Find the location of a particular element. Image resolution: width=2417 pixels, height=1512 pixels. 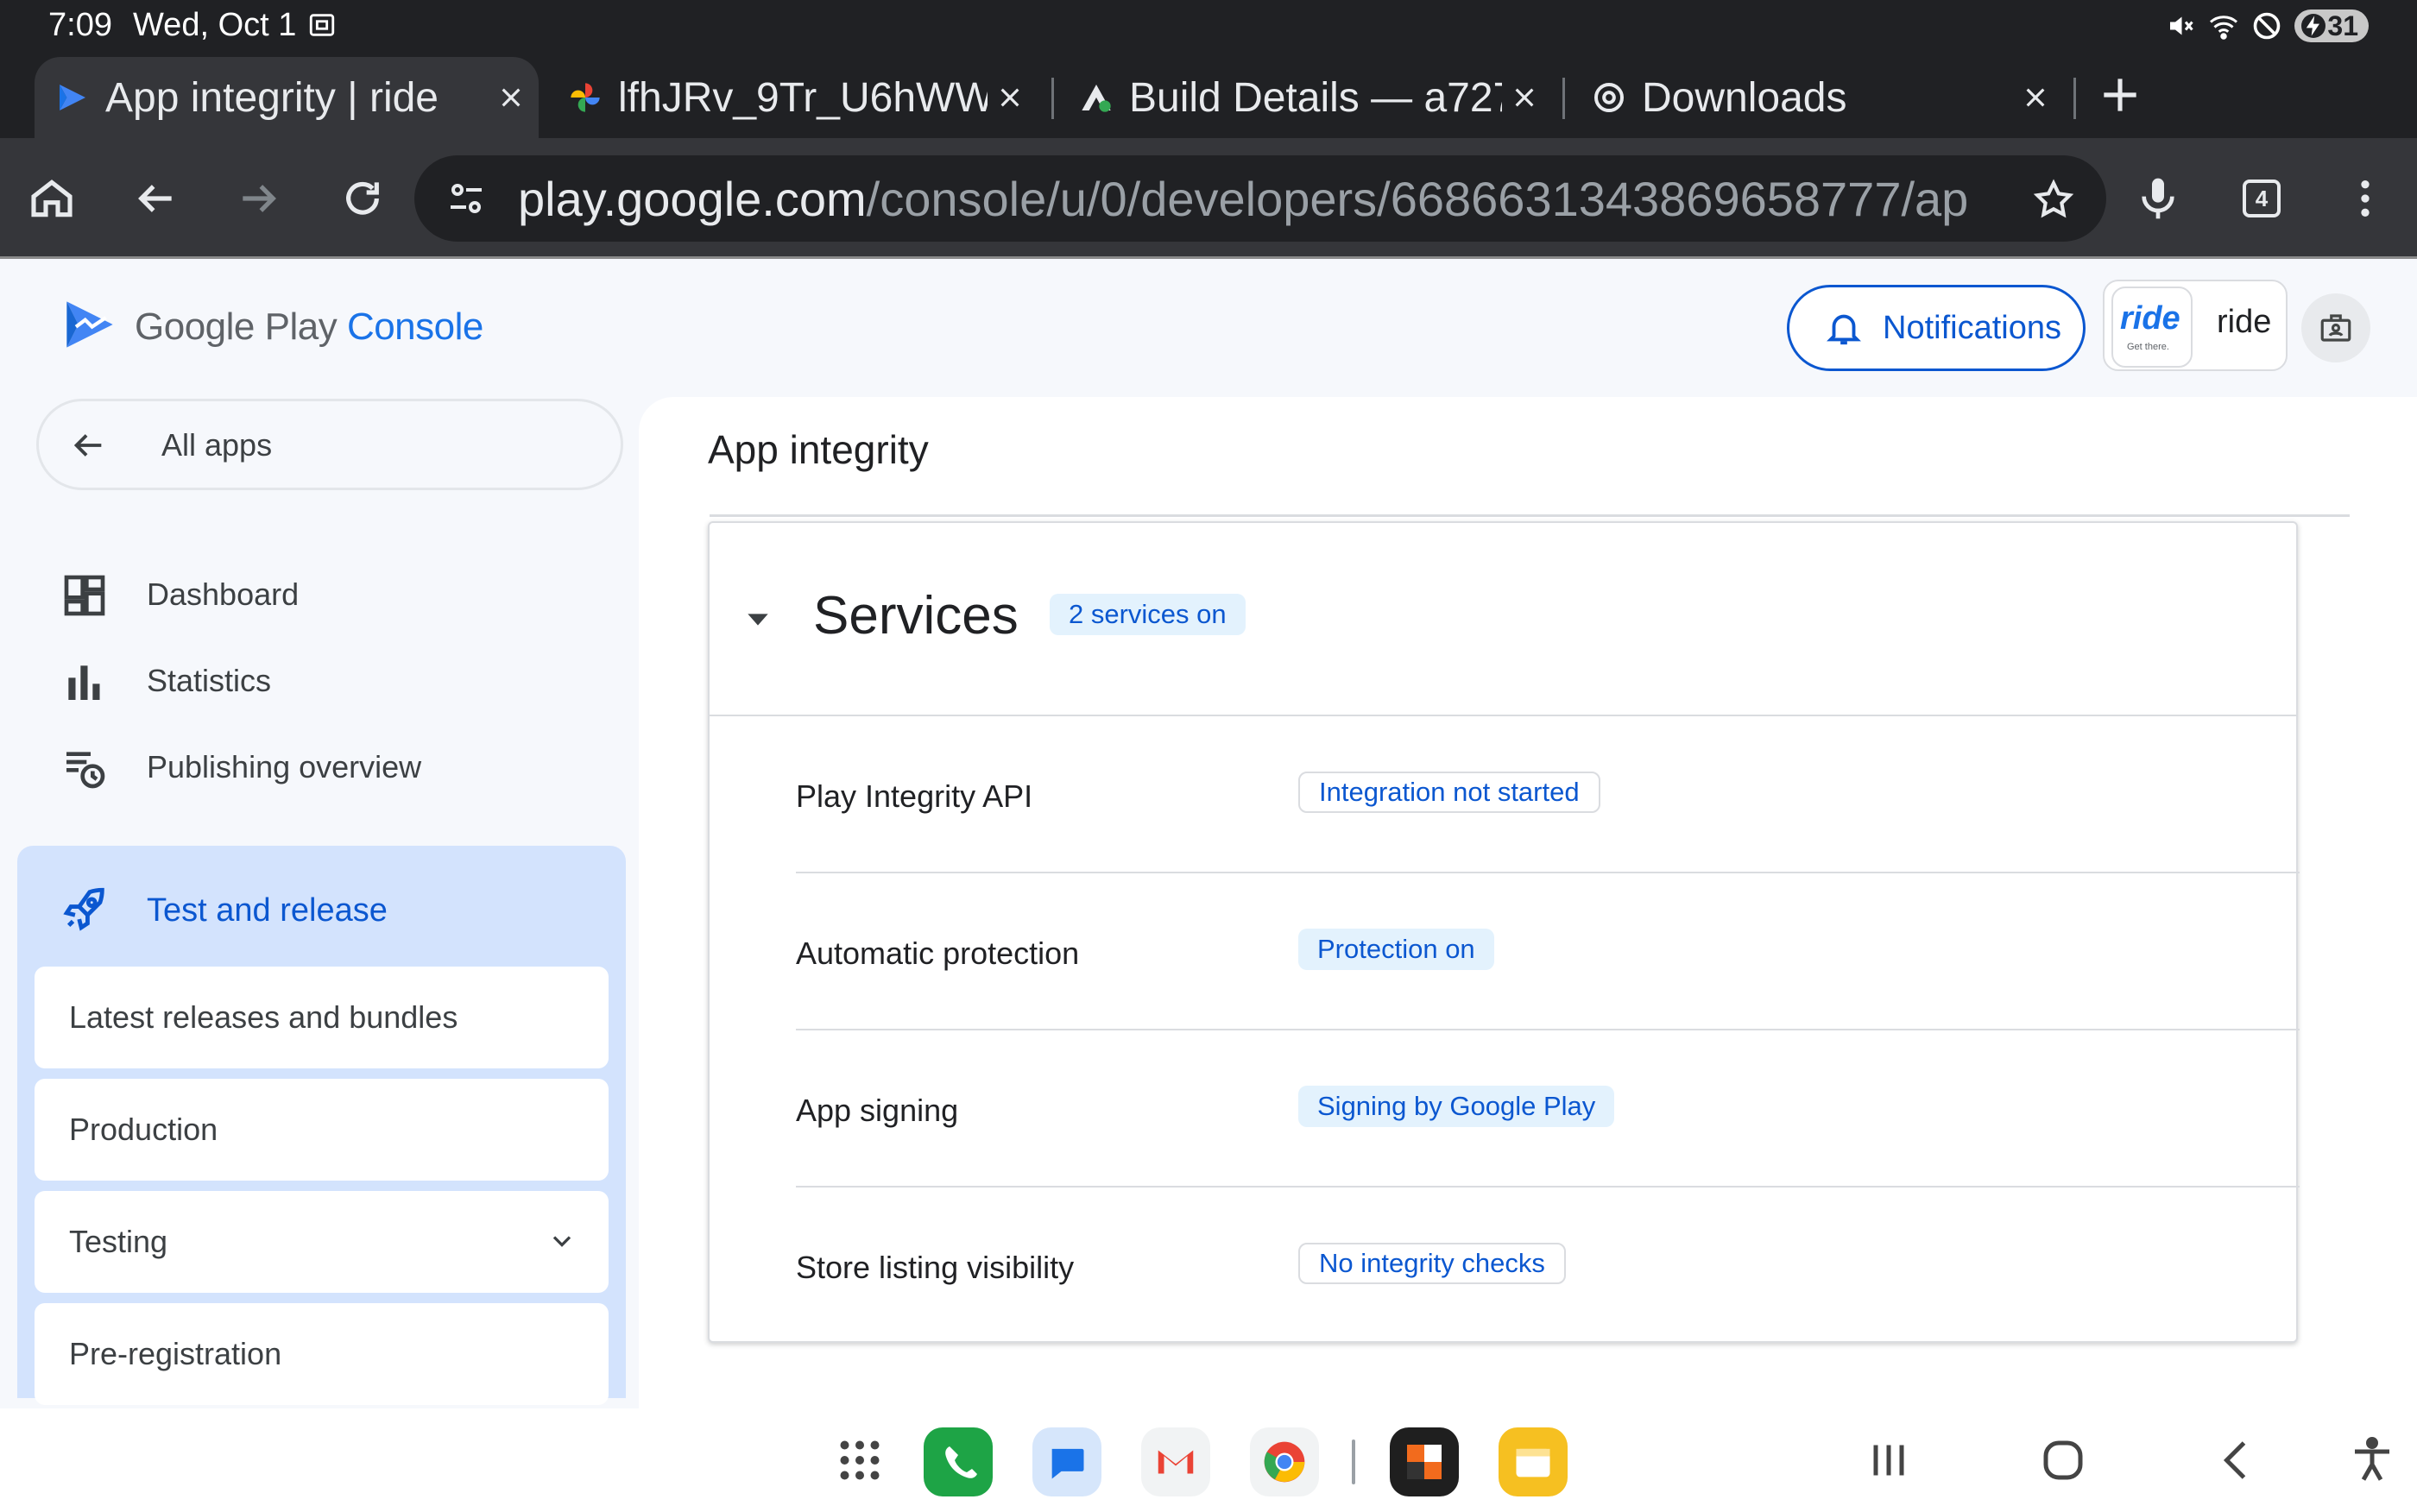

recent-apps-icon is located at coordinates (1889, 1460).